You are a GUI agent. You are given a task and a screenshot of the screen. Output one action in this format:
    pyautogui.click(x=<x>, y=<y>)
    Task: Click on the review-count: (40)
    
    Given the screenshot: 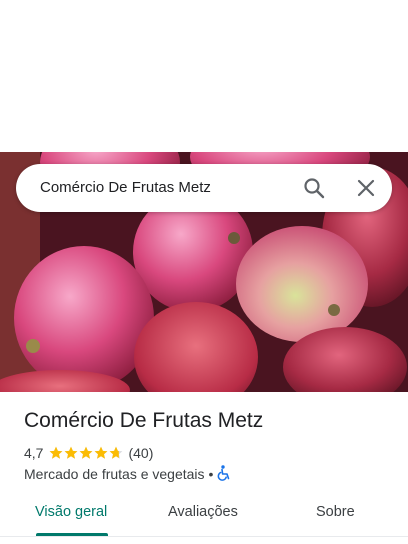 What is the action you would take?
    pyautogui.click(x=140, y=453)
    